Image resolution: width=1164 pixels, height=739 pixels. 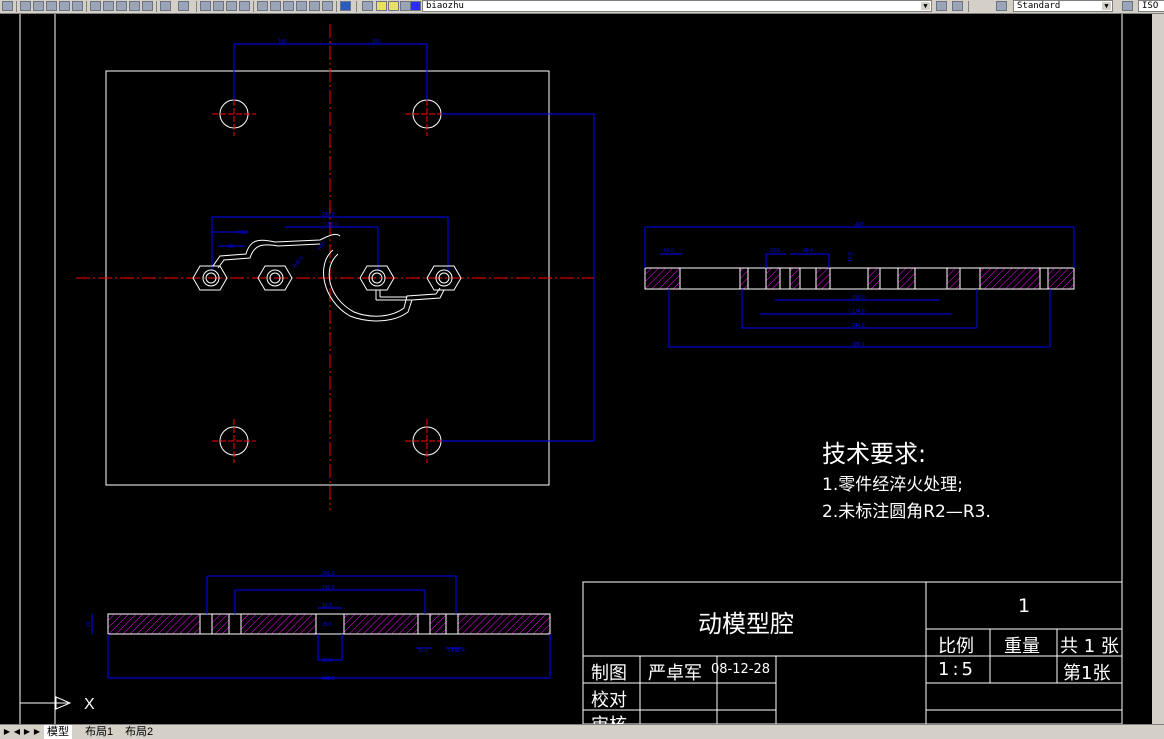 I want to click on publish-icon, so click(x=51, y=6).